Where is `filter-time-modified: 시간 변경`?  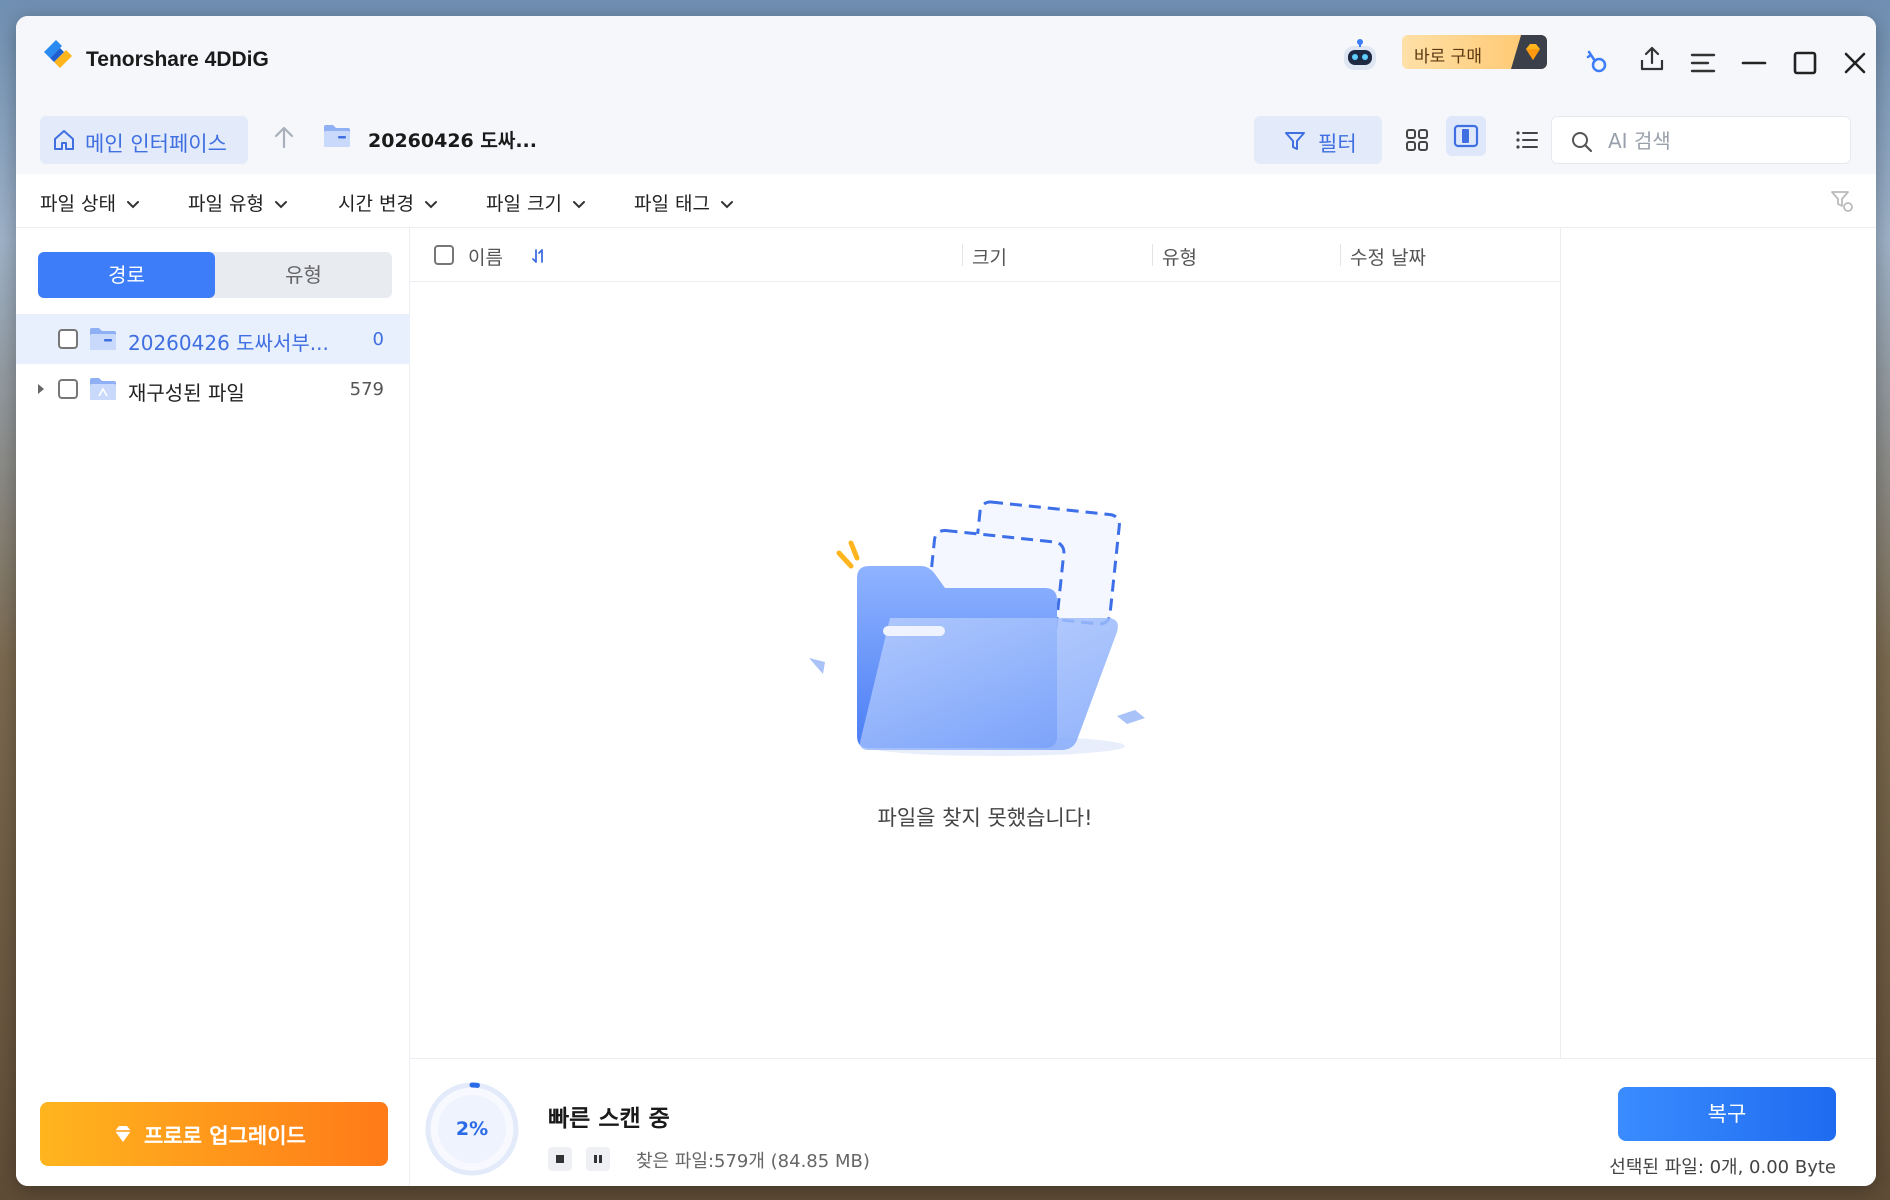
filter-time-modified: 시간 변경 is located at coordinates (388, 202).